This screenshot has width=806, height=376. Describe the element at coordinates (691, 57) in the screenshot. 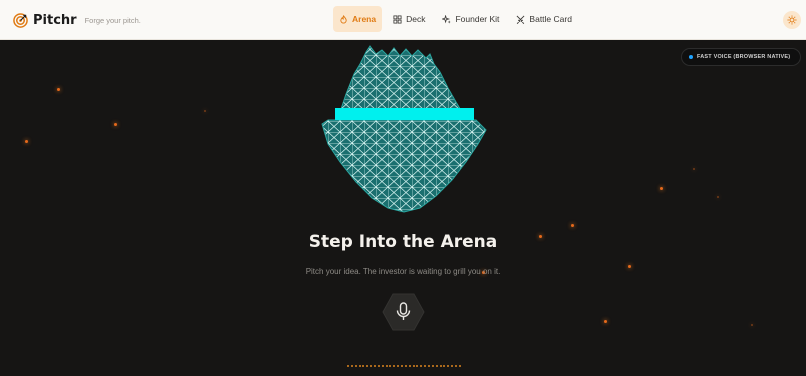

I see `status-dot-icon` at that location.